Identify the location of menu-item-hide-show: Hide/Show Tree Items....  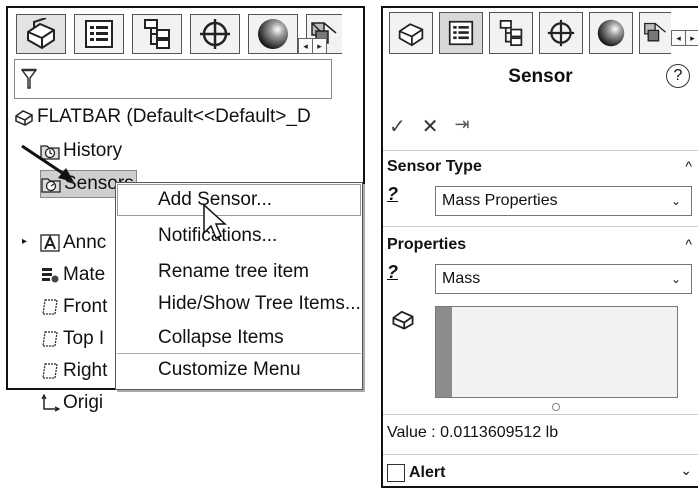
(259, 304).